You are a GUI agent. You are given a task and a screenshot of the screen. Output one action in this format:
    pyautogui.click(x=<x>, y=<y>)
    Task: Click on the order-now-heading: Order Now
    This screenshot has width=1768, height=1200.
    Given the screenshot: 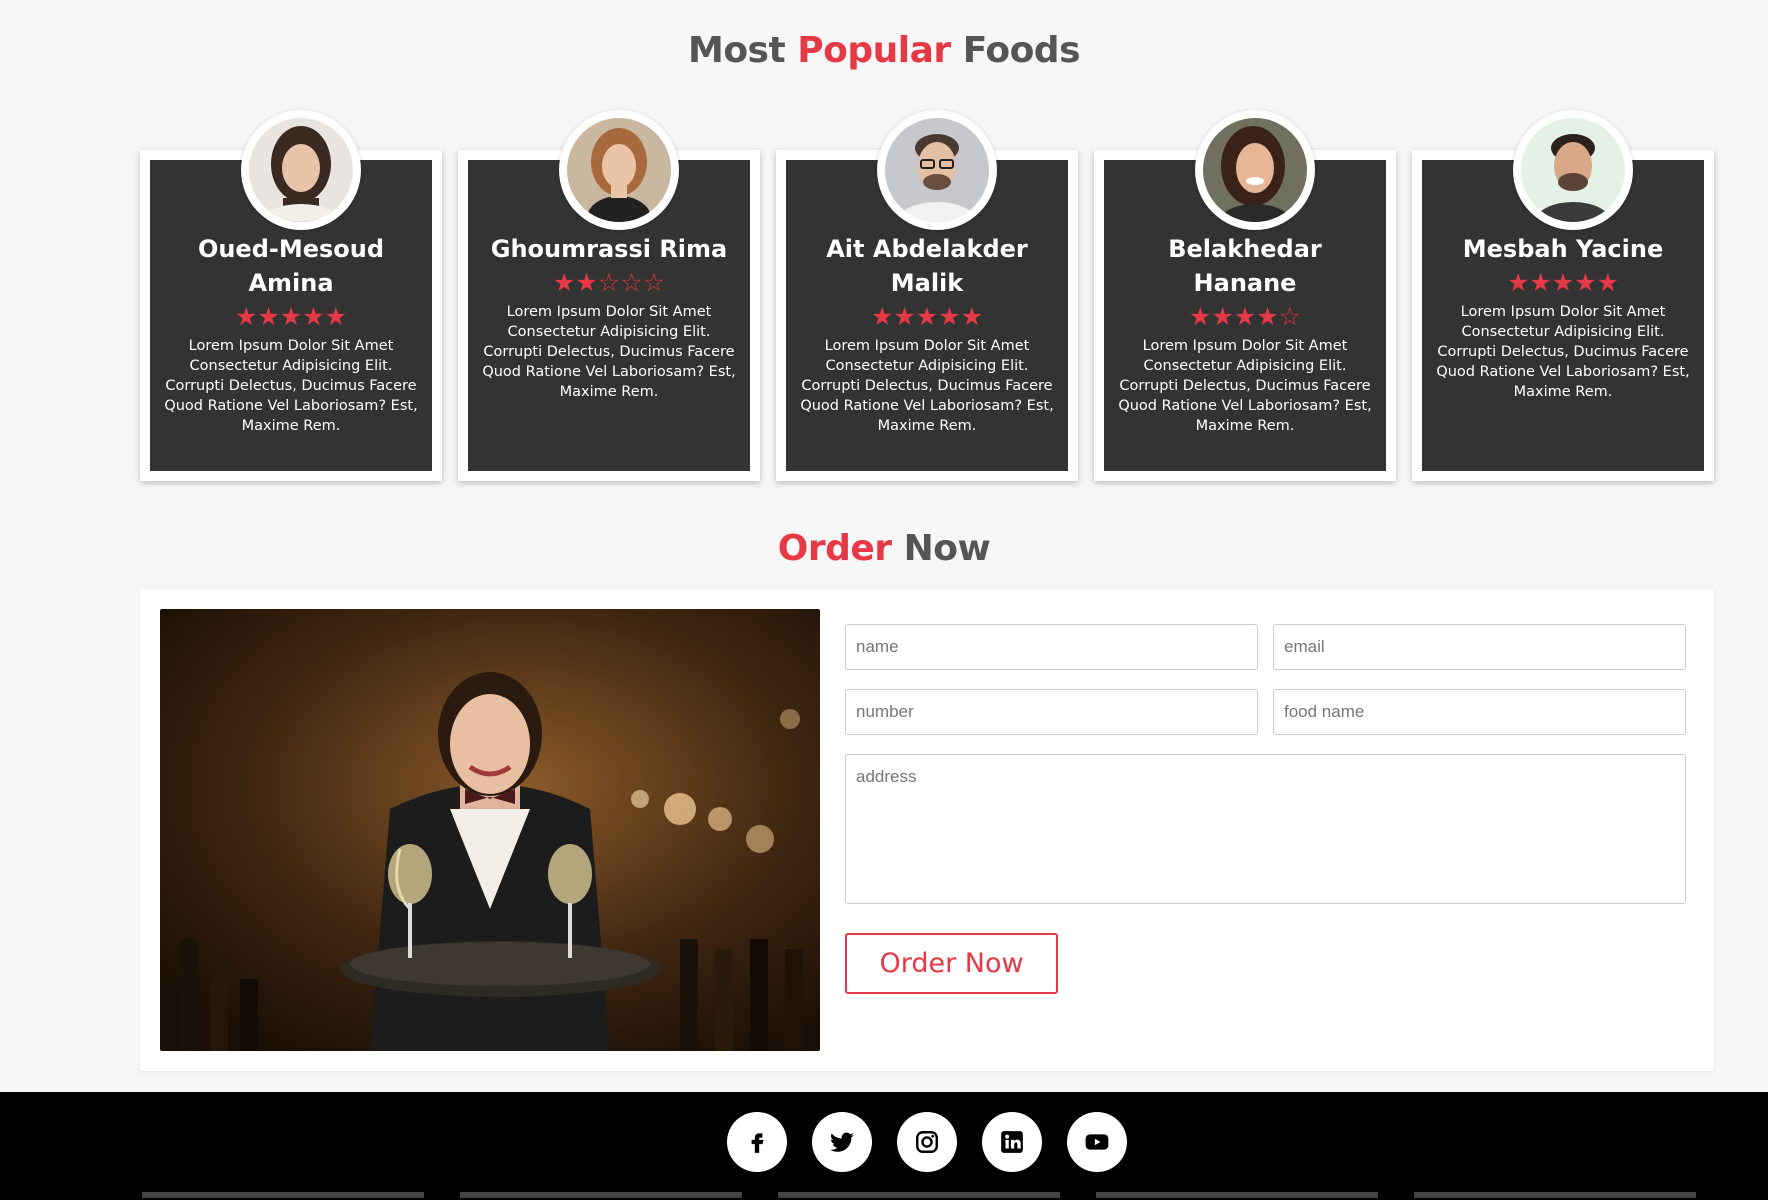 What is the action you would take?
    pyautogui.click(x=884, y=548)
    